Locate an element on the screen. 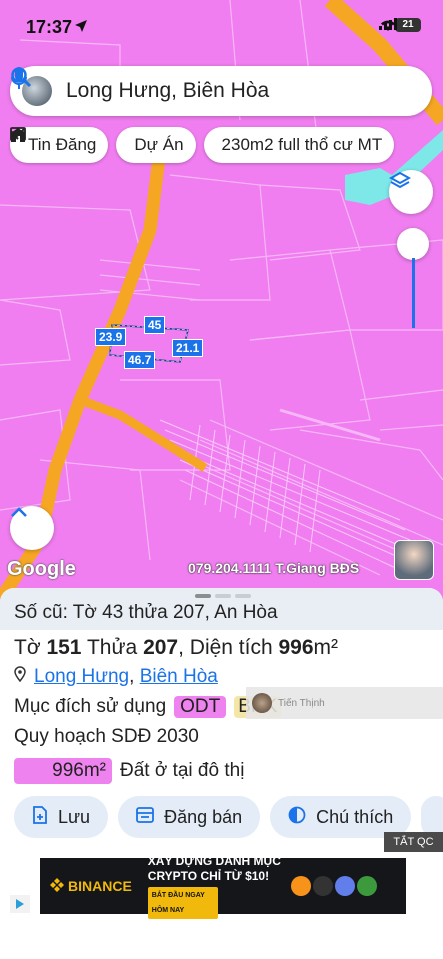 This screenshot has height=959, width=443. opacity-slider-handle is located at coordinates (413, 244).